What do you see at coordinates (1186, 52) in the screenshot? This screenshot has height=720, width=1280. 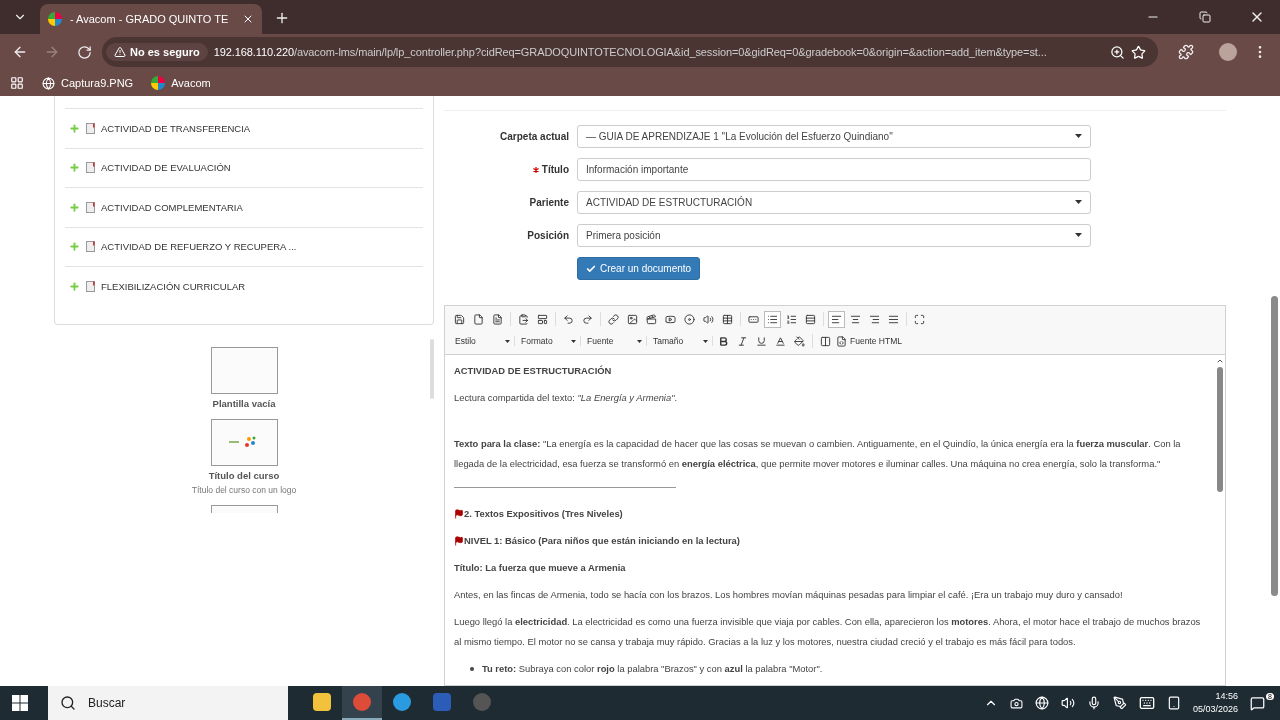 I see `puzzle-icon` at bounding box center [1186, 52].